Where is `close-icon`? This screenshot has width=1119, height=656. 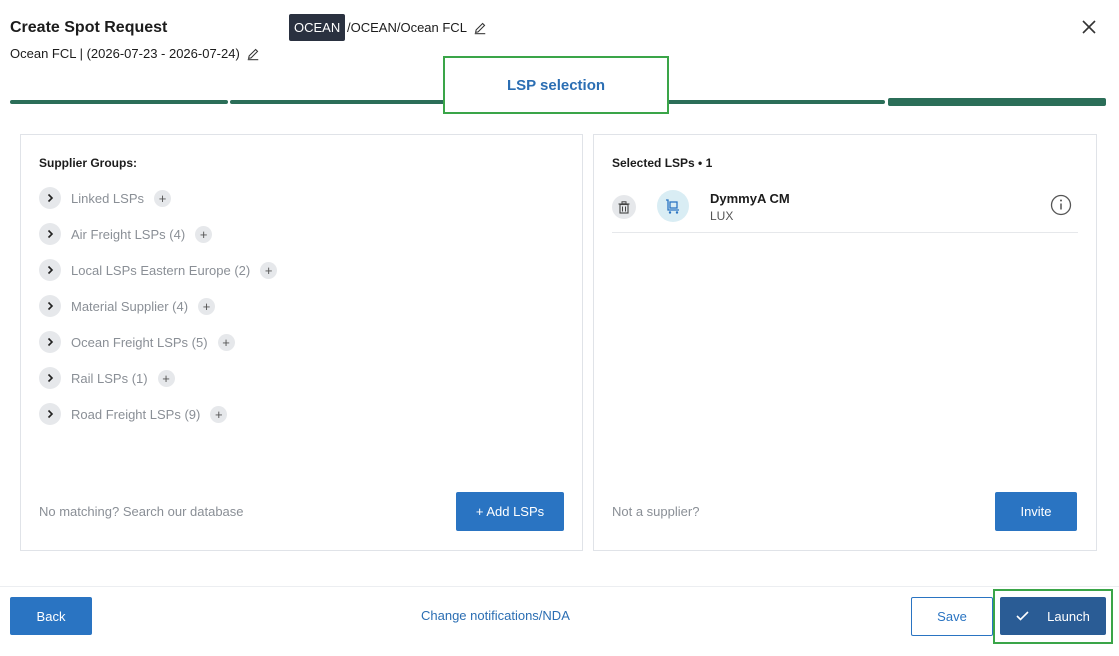
close-icon is located at coordinates (1089, 27).